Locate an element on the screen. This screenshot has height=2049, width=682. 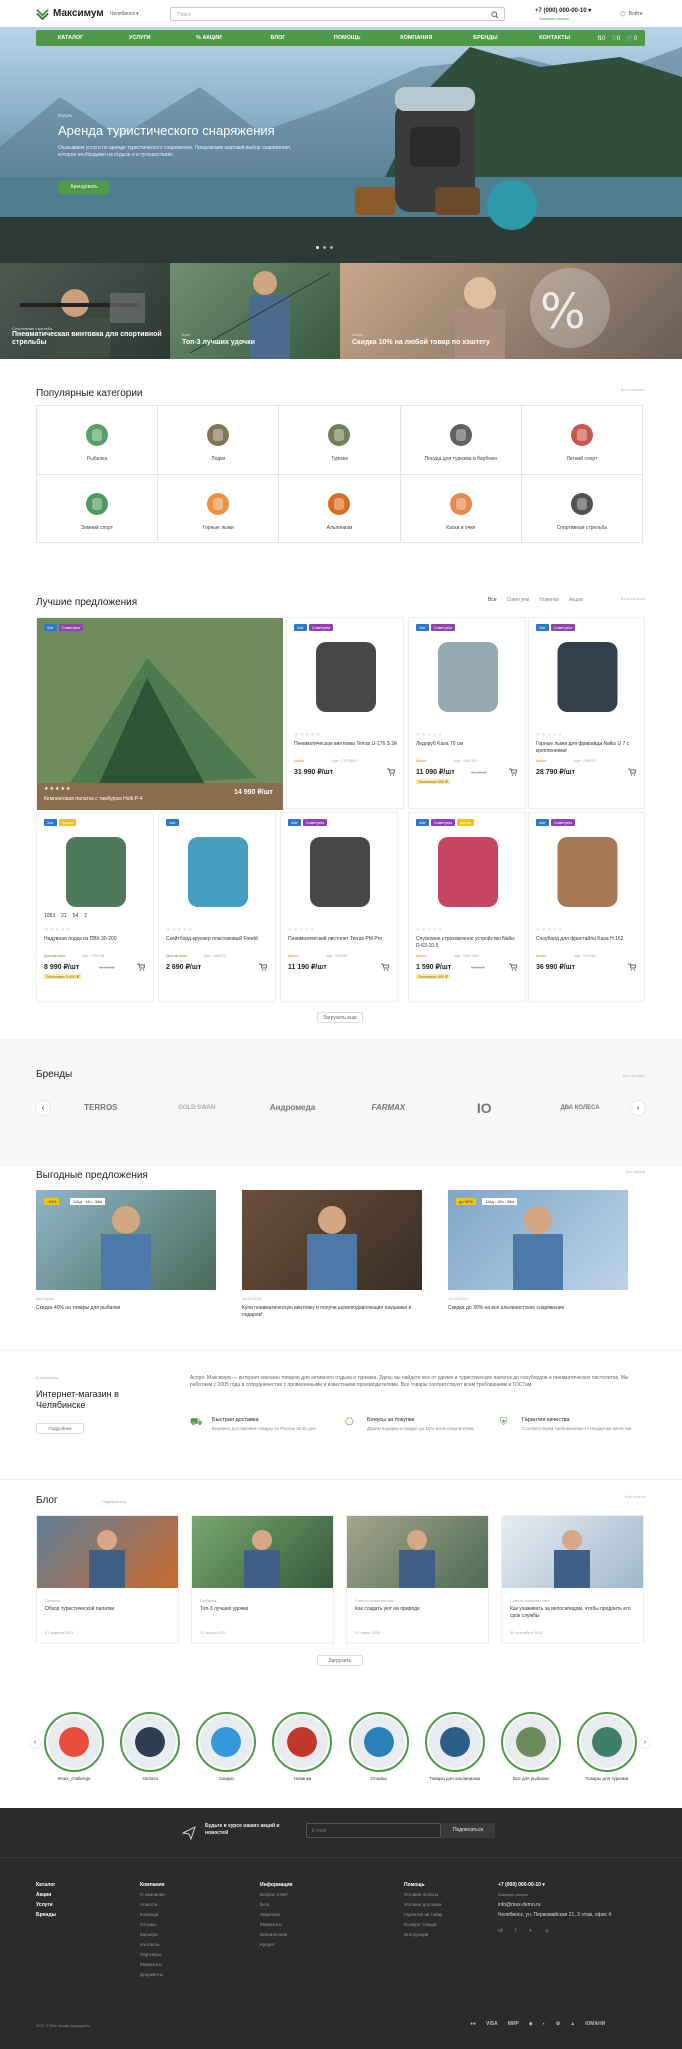
about-more-button: Подробнее is located at coordinates (60, 1428).